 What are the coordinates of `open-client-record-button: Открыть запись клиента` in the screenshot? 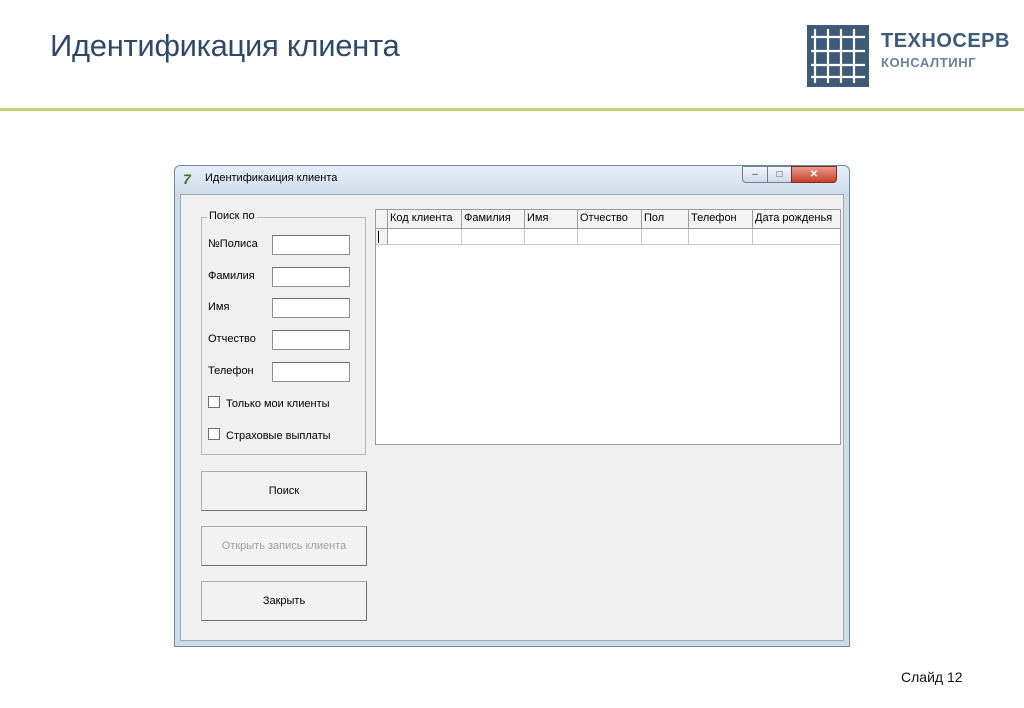 It's located at (284, 546).